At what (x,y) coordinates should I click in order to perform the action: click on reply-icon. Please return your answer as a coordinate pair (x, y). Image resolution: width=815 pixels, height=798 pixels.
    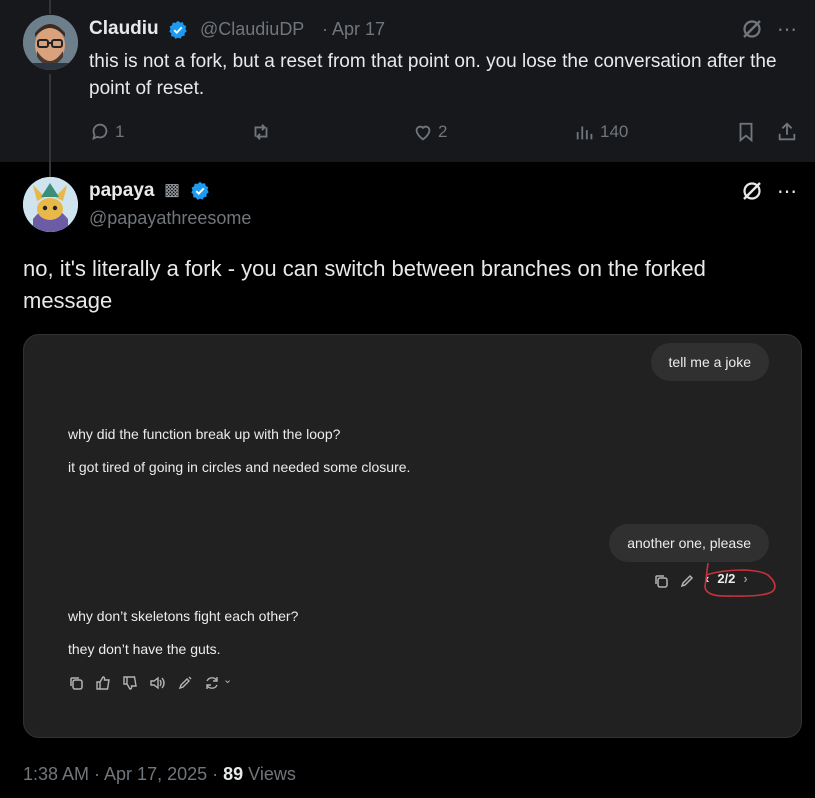
    Looking at the image, I should click on (100, 131).